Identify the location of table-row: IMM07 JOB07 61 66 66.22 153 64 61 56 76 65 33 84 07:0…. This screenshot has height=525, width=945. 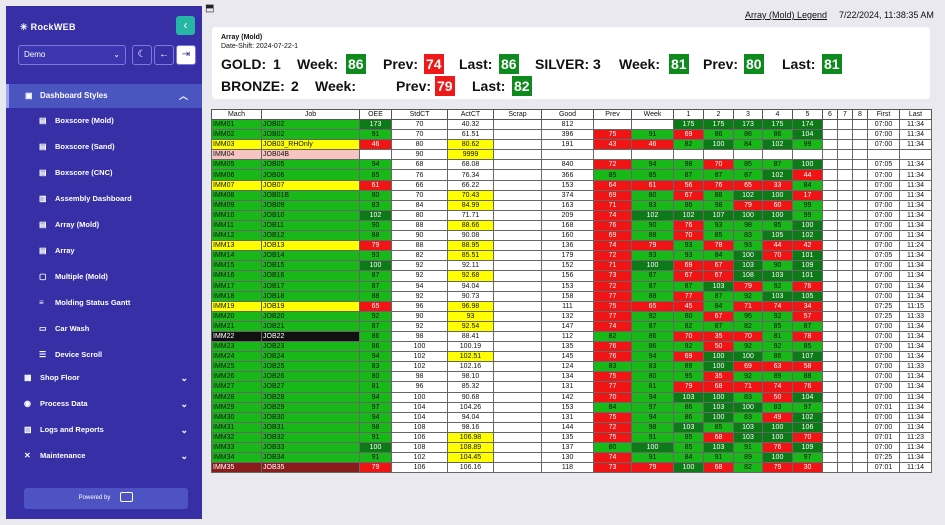
(571, 185).